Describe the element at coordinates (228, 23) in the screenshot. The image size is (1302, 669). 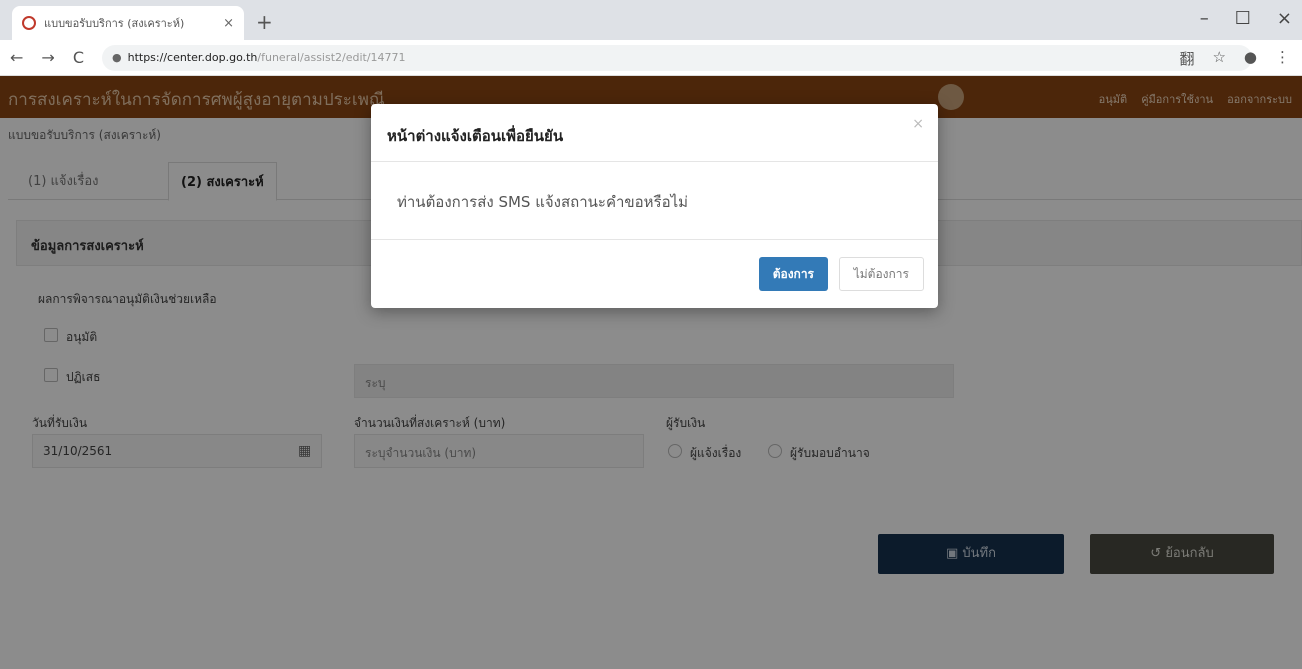
I see `tab-close-icon: ×` at that location.